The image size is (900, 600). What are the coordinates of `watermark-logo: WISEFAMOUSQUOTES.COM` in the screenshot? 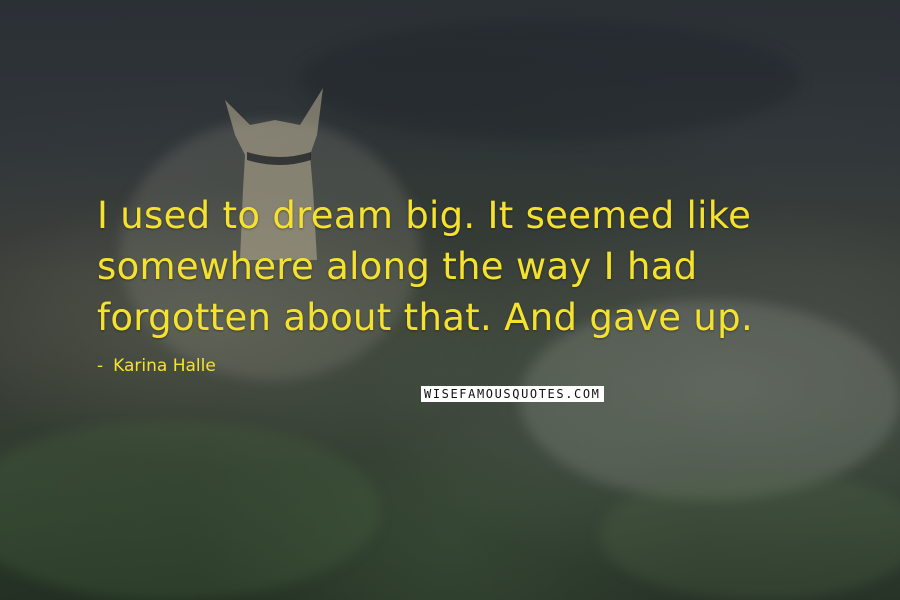 It's located at (512, 394).